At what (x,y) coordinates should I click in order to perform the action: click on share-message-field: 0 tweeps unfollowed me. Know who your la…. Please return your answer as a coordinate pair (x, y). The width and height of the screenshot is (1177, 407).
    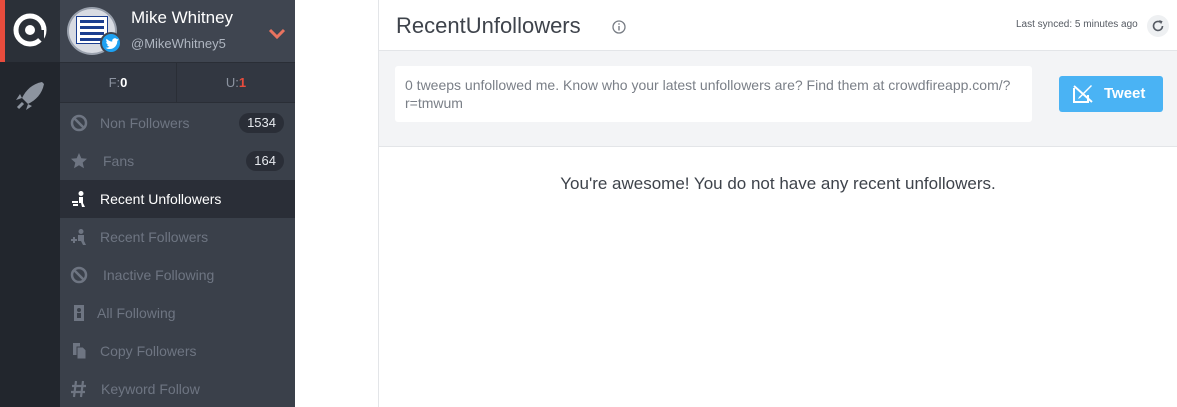
    Looking at the image, I should click on (713, 94).